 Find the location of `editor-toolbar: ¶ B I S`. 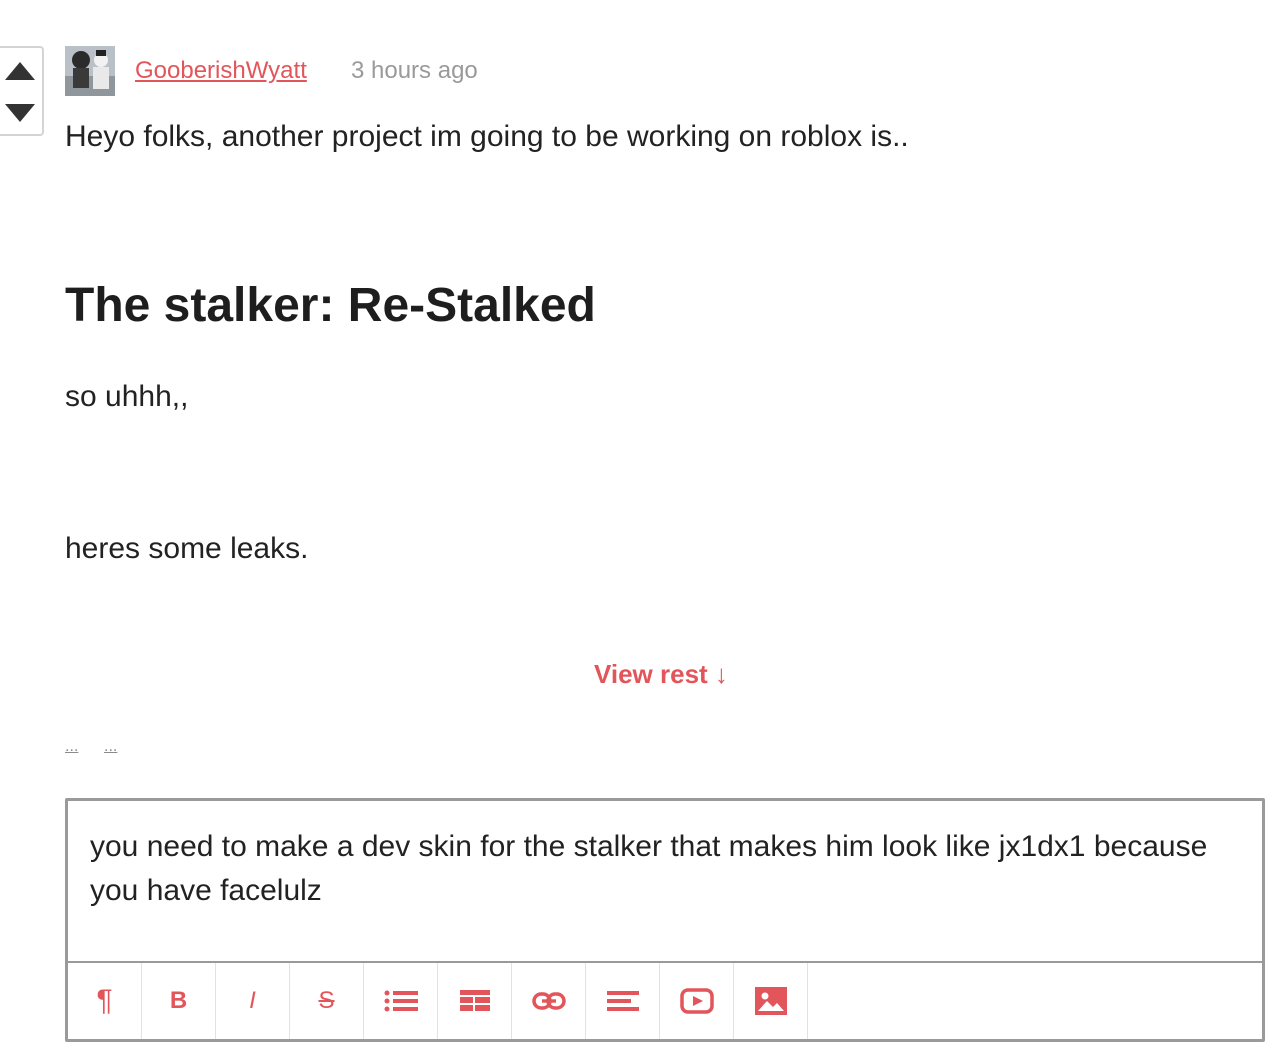

editor-toolbar: ¶ B I S is located at coordinates (665, 1000).